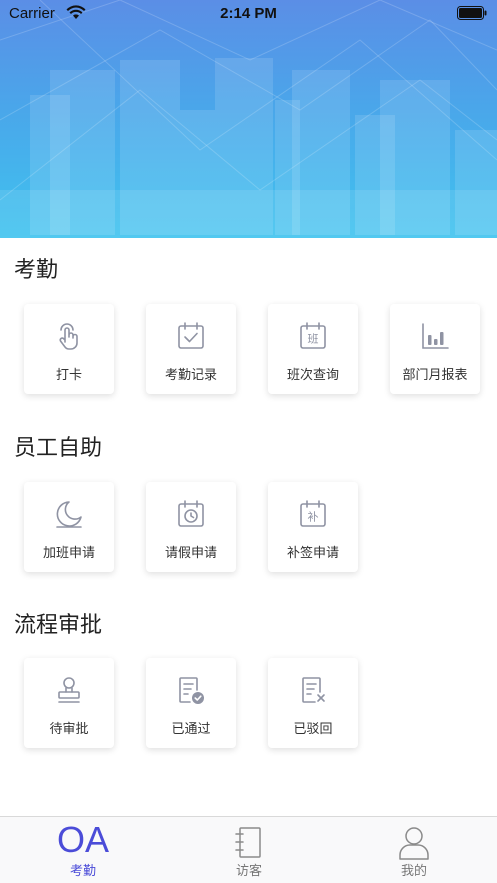 This screenshot has width=497, height=883. I want to click on oa-logo-icon: OA, so click(82, 839).